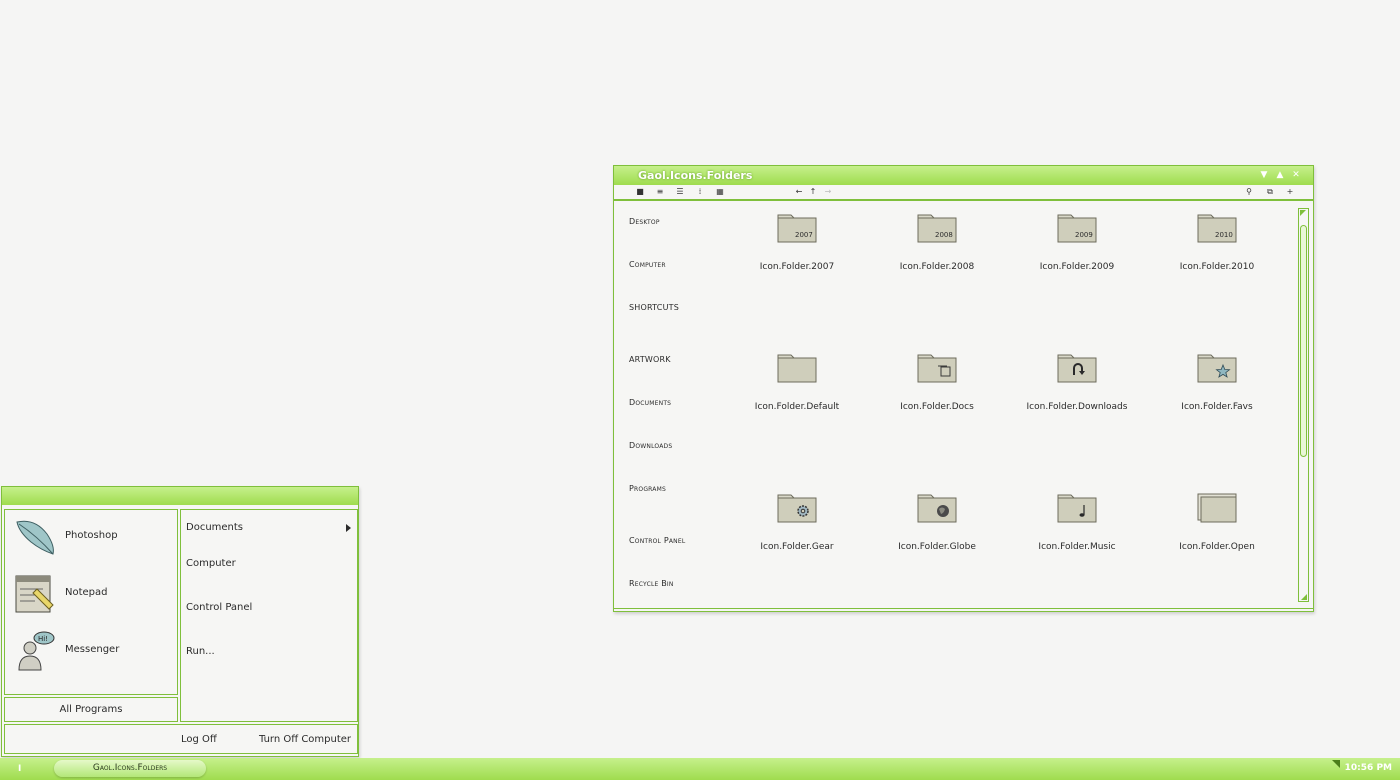 This screenshot has height=780, width=1400. Describe the element at coordinates (1217, 228) in the screenshot. I see `folder-2010-icon: 2010` at that location.